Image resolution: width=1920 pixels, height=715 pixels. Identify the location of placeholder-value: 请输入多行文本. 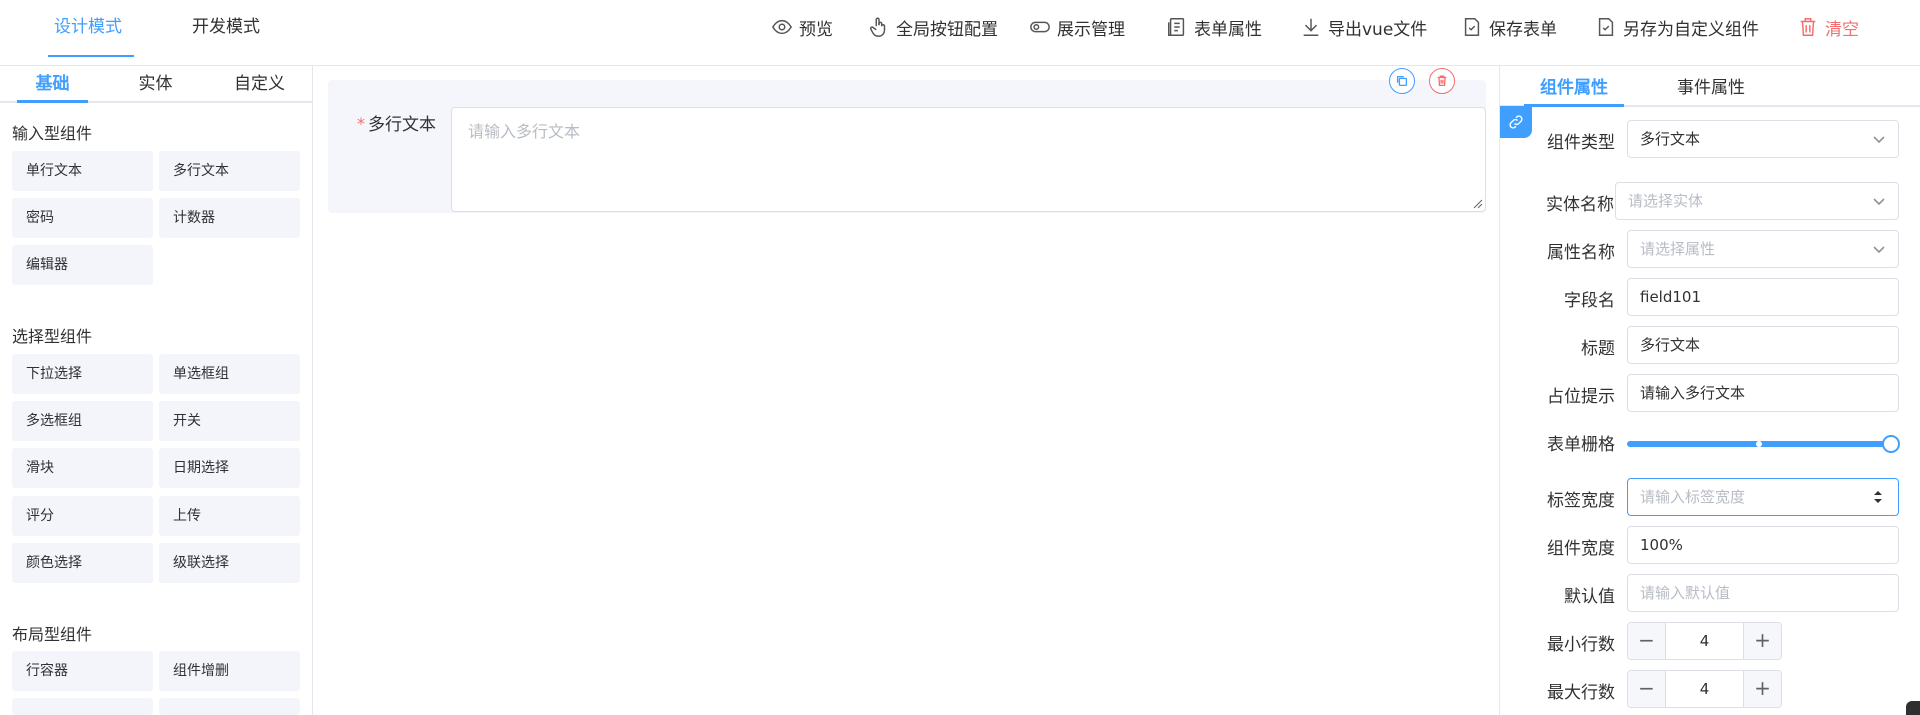
(1693, 393).